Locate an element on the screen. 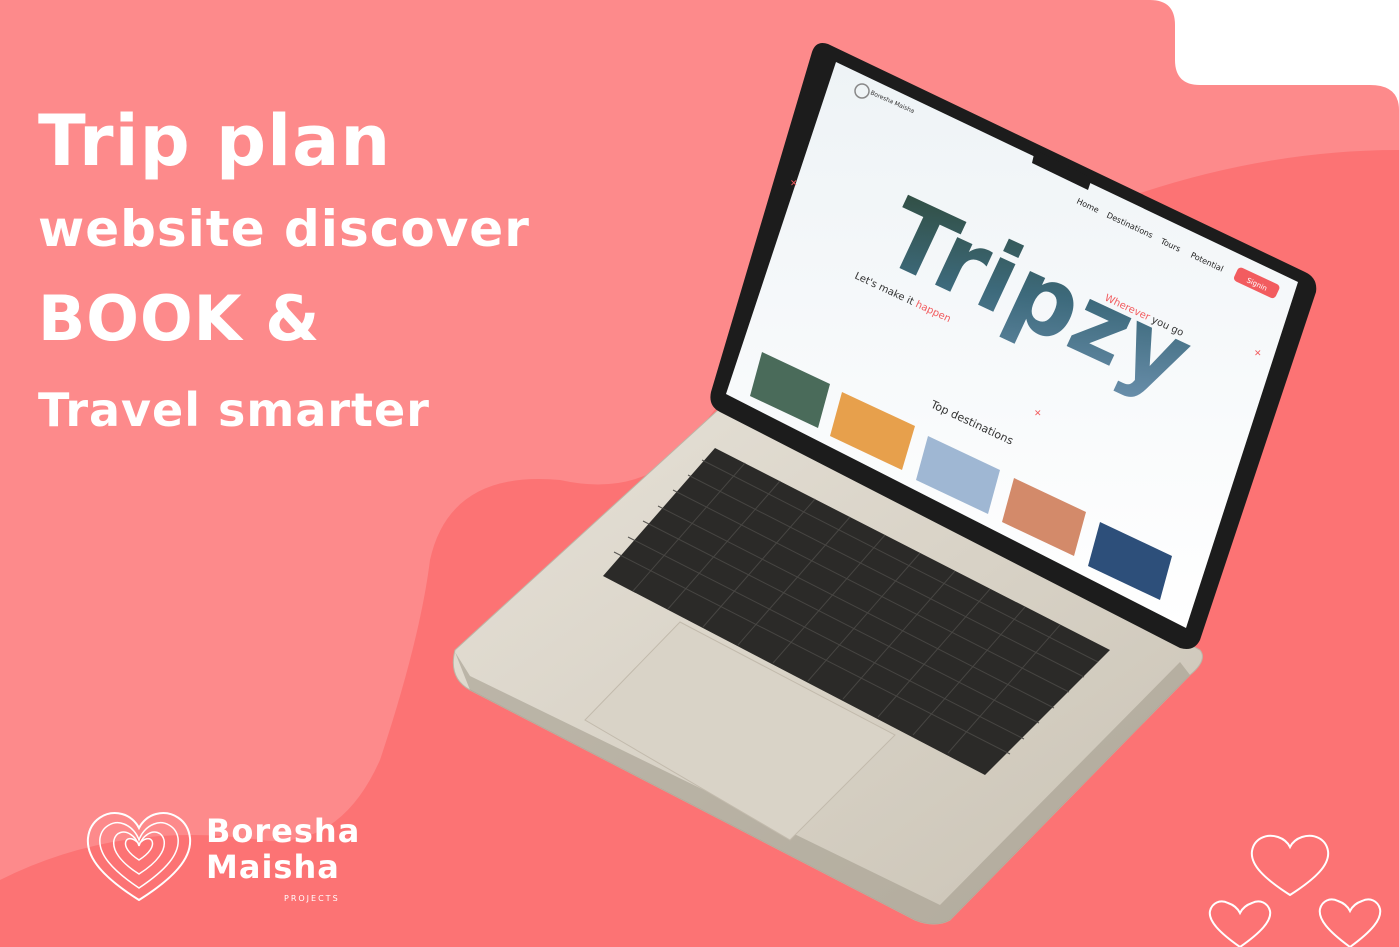 This screenshot has height=947, width=1399. hero-title: Tripzy is located at coordinates (1037, 296).